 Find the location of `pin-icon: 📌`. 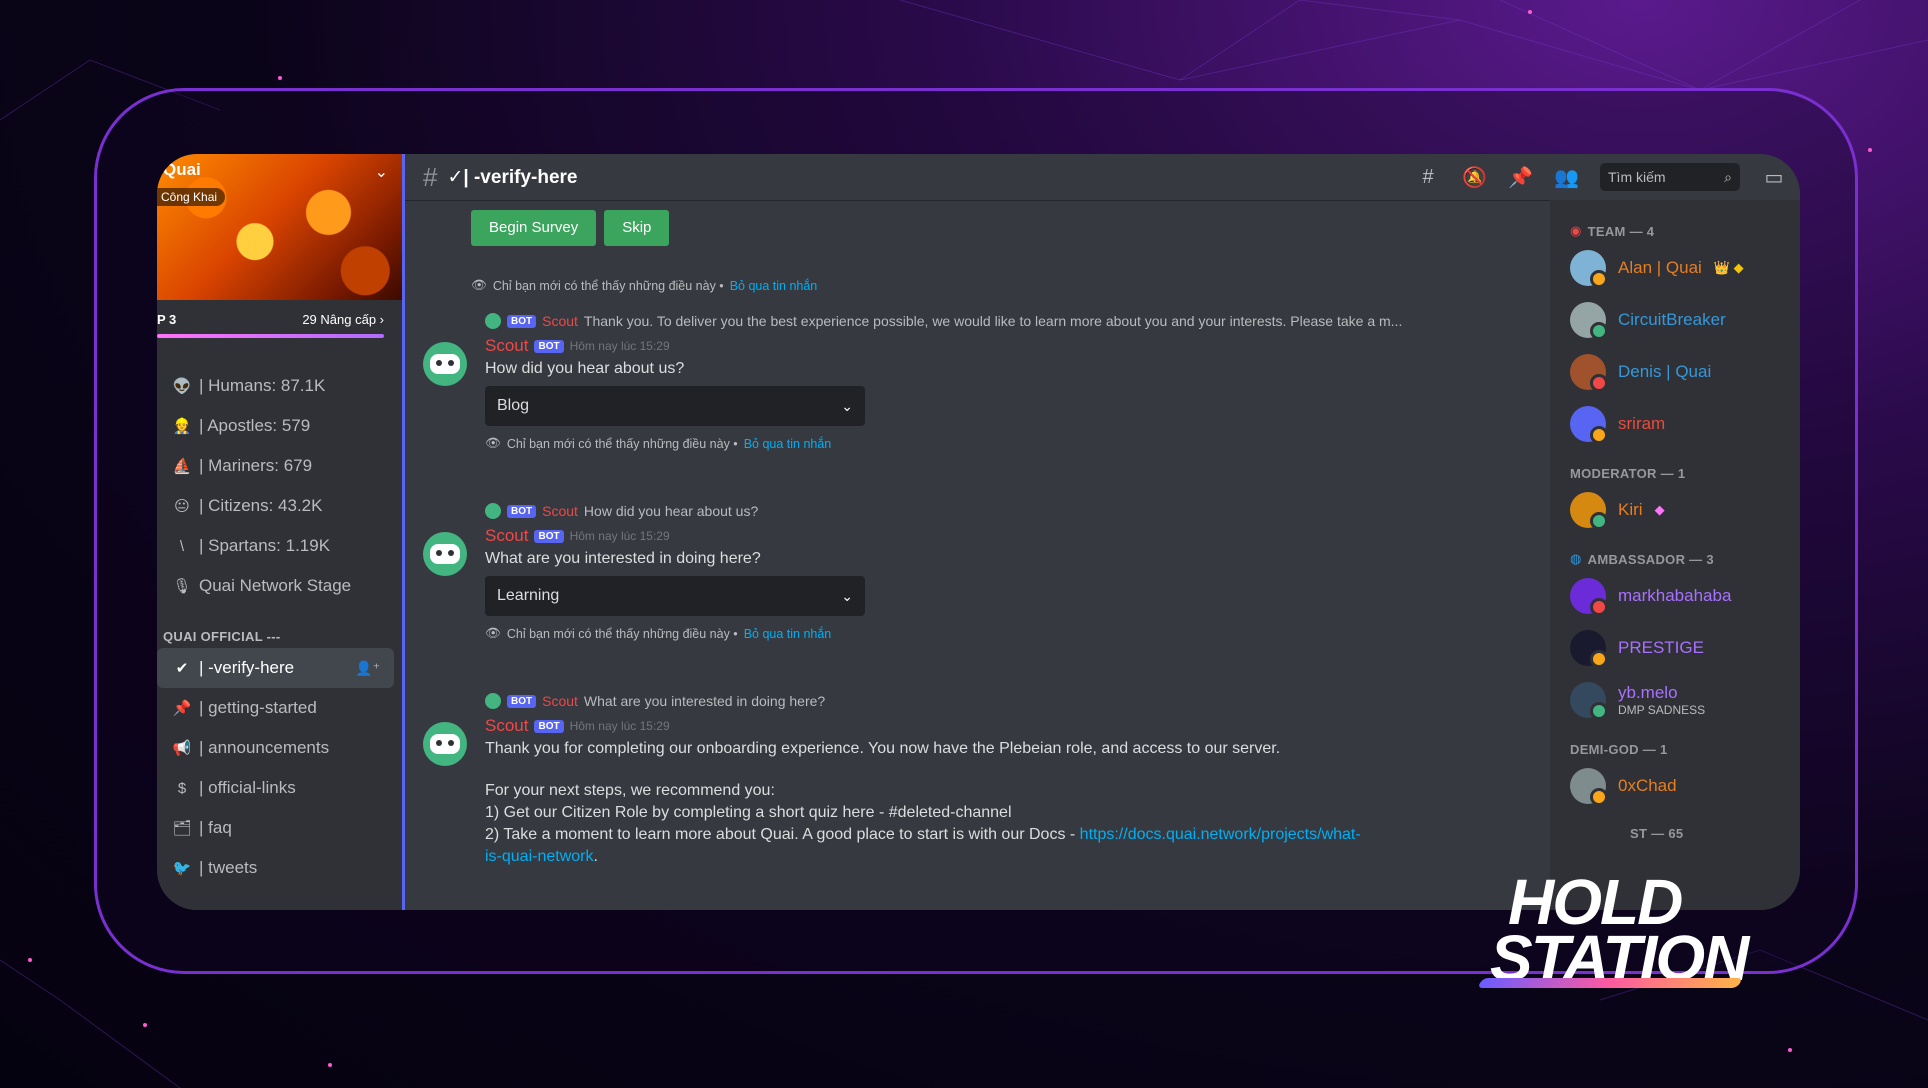

pin-icon: 📌 is located at coordinates (1520, 177).